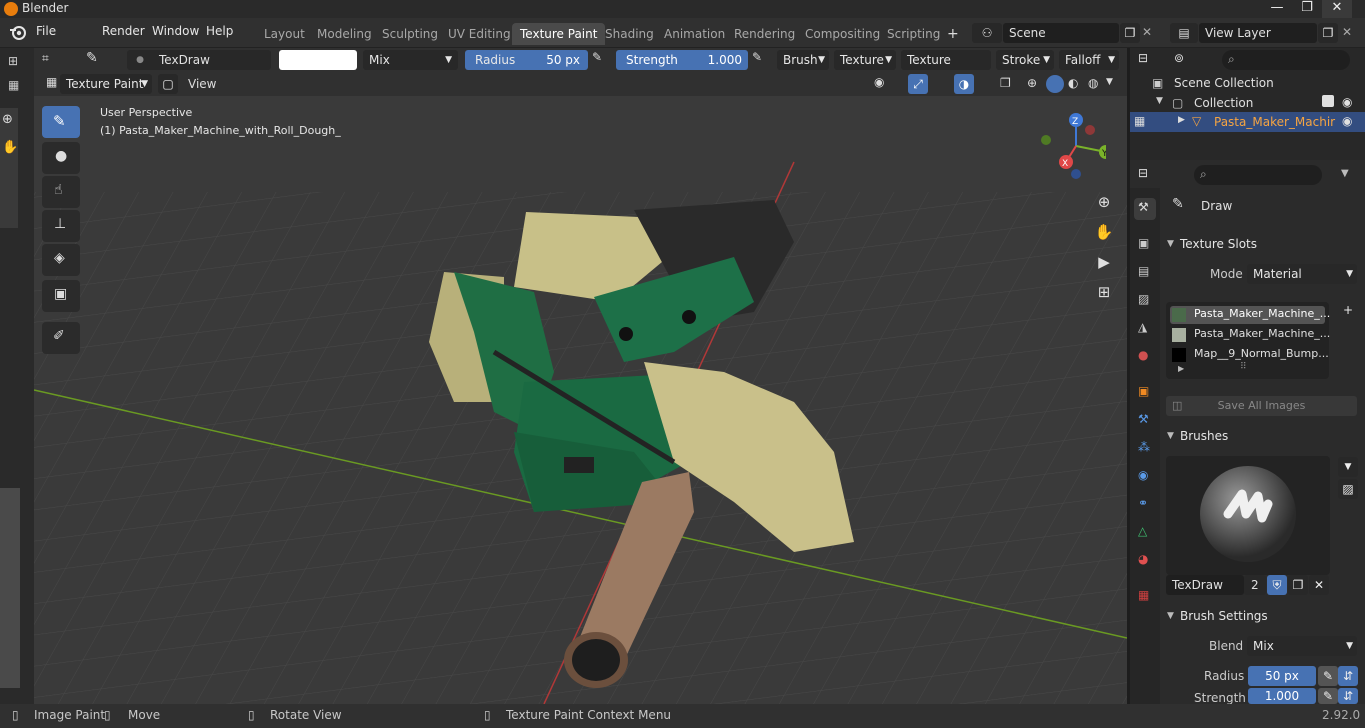  Describe the element at coordinates (1109, 82) in the screenshot. I see `shading-options-chevron-icon: ▼` at that location.